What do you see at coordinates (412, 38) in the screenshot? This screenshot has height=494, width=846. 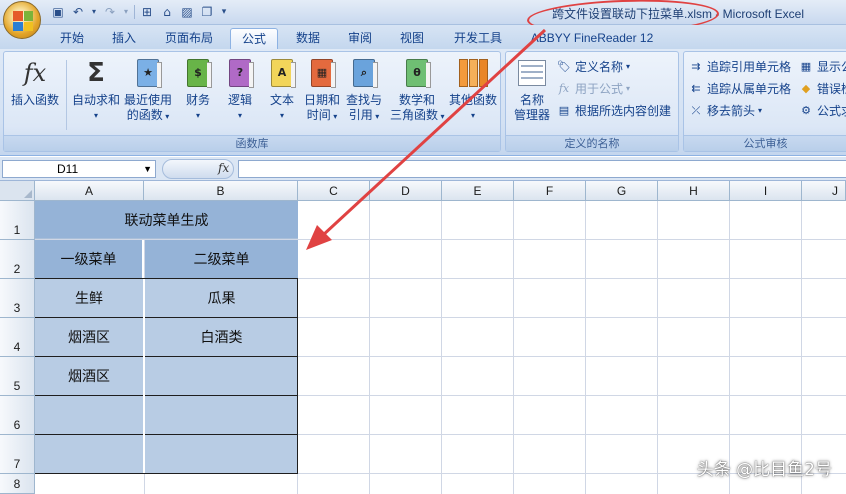 I see `tab-view: 视图` at bounding box center [412, 38].